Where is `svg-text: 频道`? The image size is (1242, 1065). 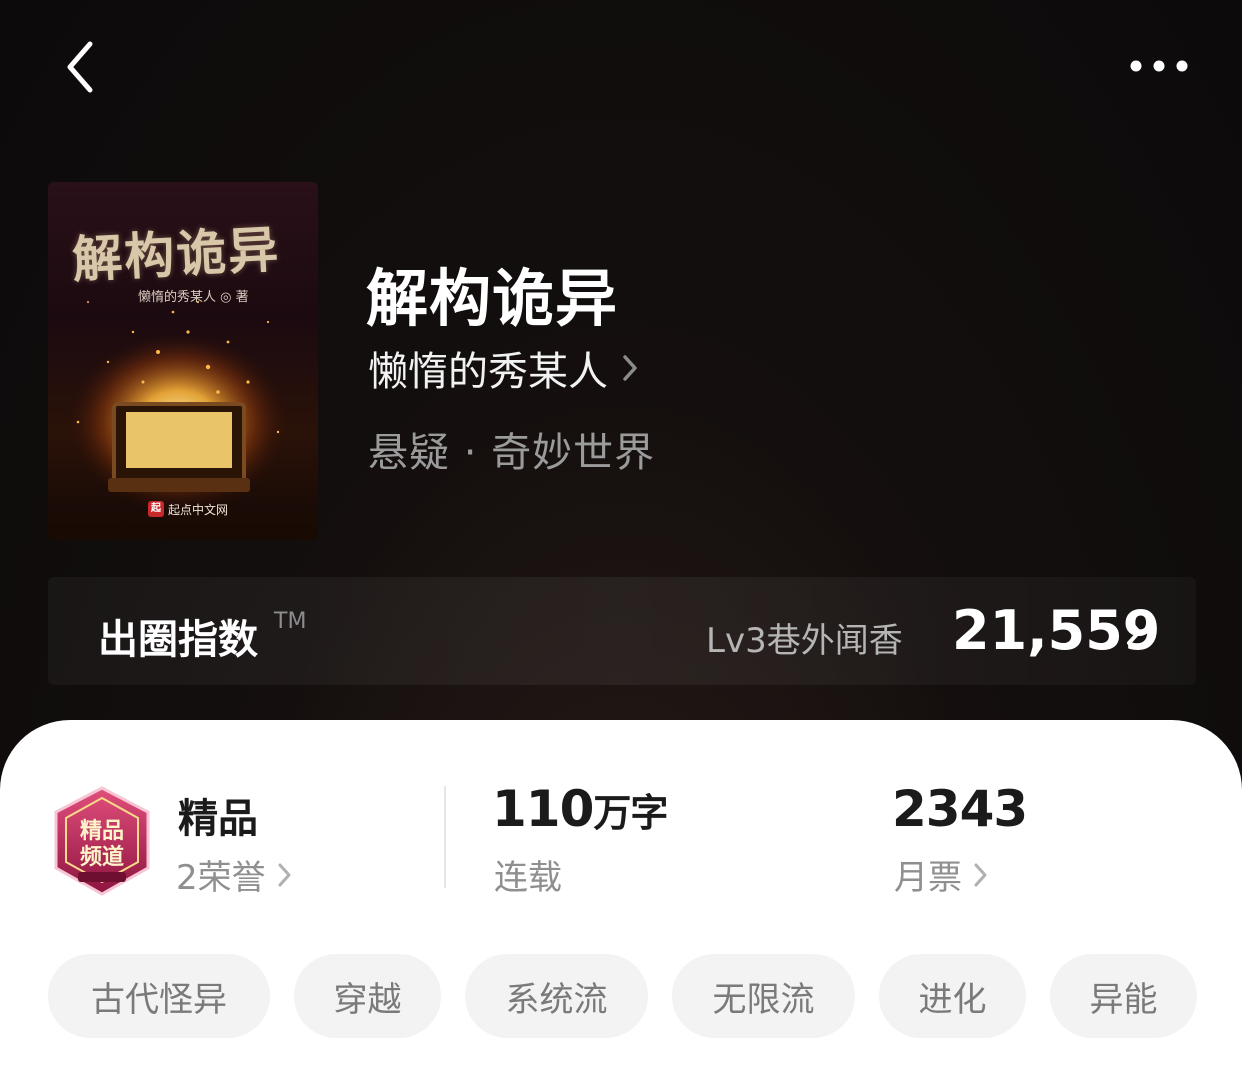 svg-text: 频道 is located at coordinates (102, 857).